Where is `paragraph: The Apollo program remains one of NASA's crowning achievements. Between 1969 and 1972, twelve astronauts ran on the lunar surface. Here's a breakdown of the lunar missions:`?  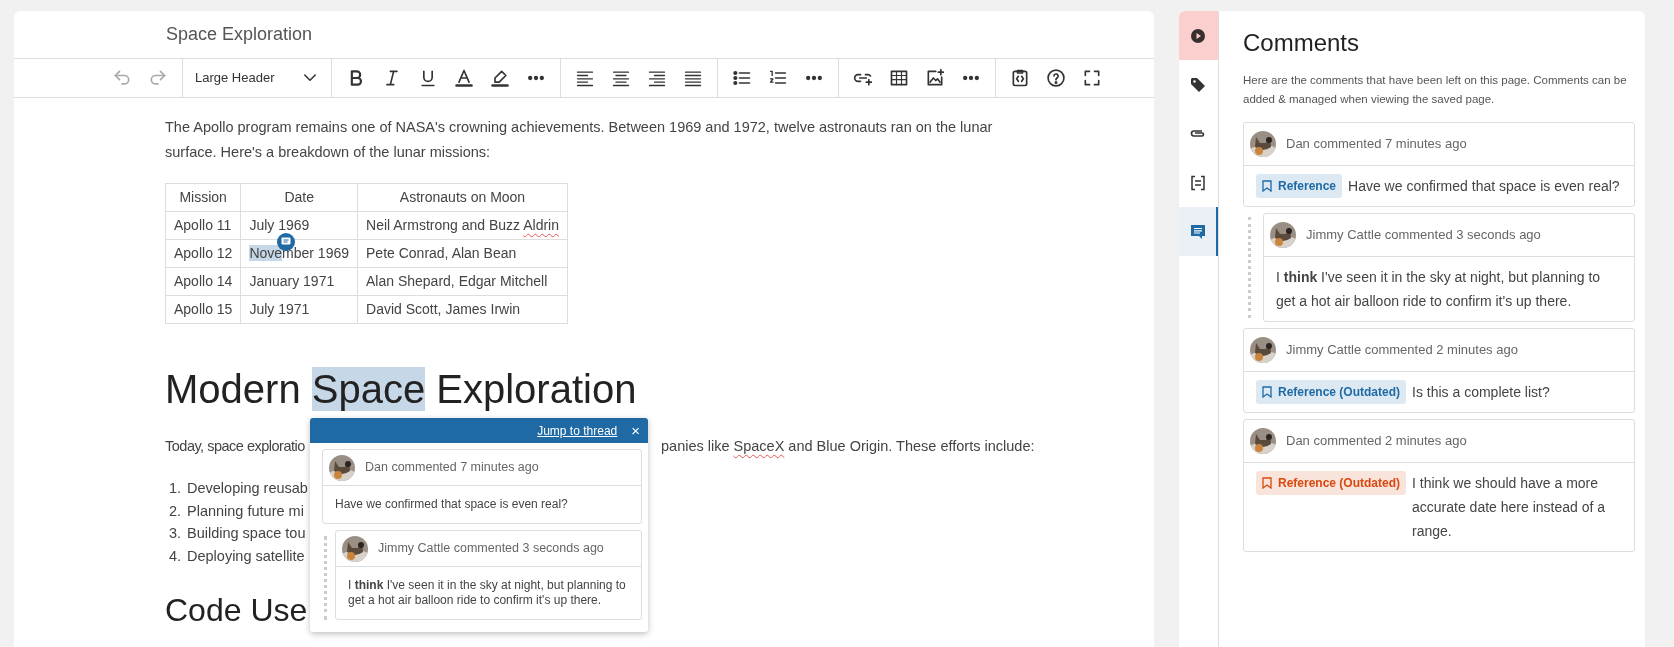 paragraph: The Apollo program remains one of NASA's crowning achievements. Between 1969 and 1972, twelve astronauts ran on the lunar surface. Here's a breakdown of the lunar missions: is located at coordinates (579, 140).